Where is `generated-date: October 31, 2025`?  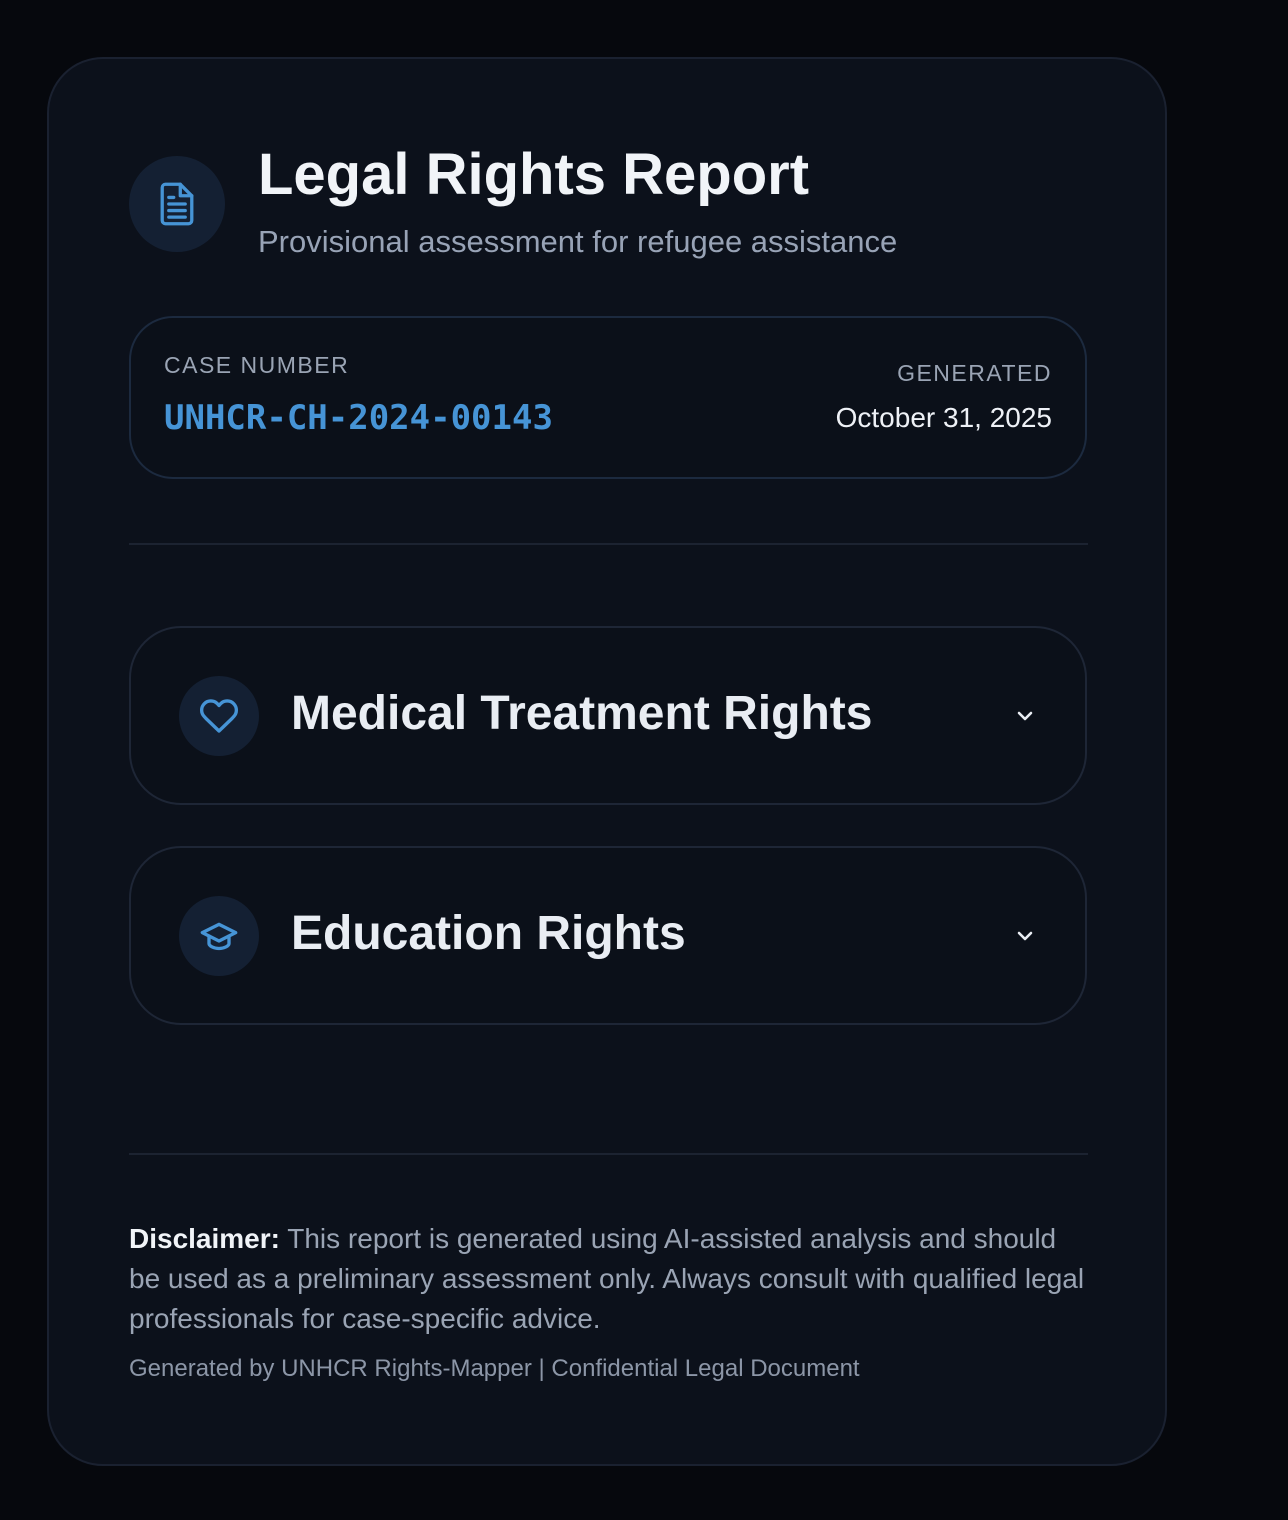
generated-date: October 31, 2025 is located at coordinates (943, 417).